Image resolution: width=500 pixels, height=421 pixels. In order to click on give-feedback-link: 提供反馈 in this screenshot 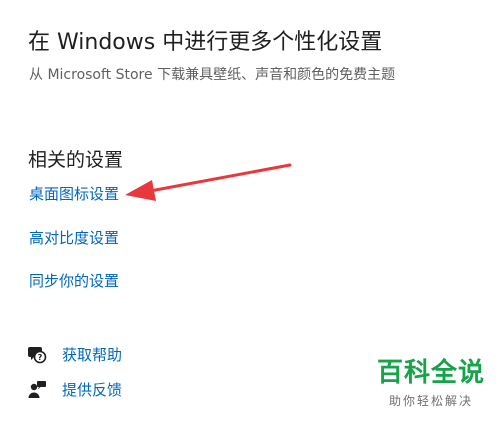, I will do `click(74, 389)`.